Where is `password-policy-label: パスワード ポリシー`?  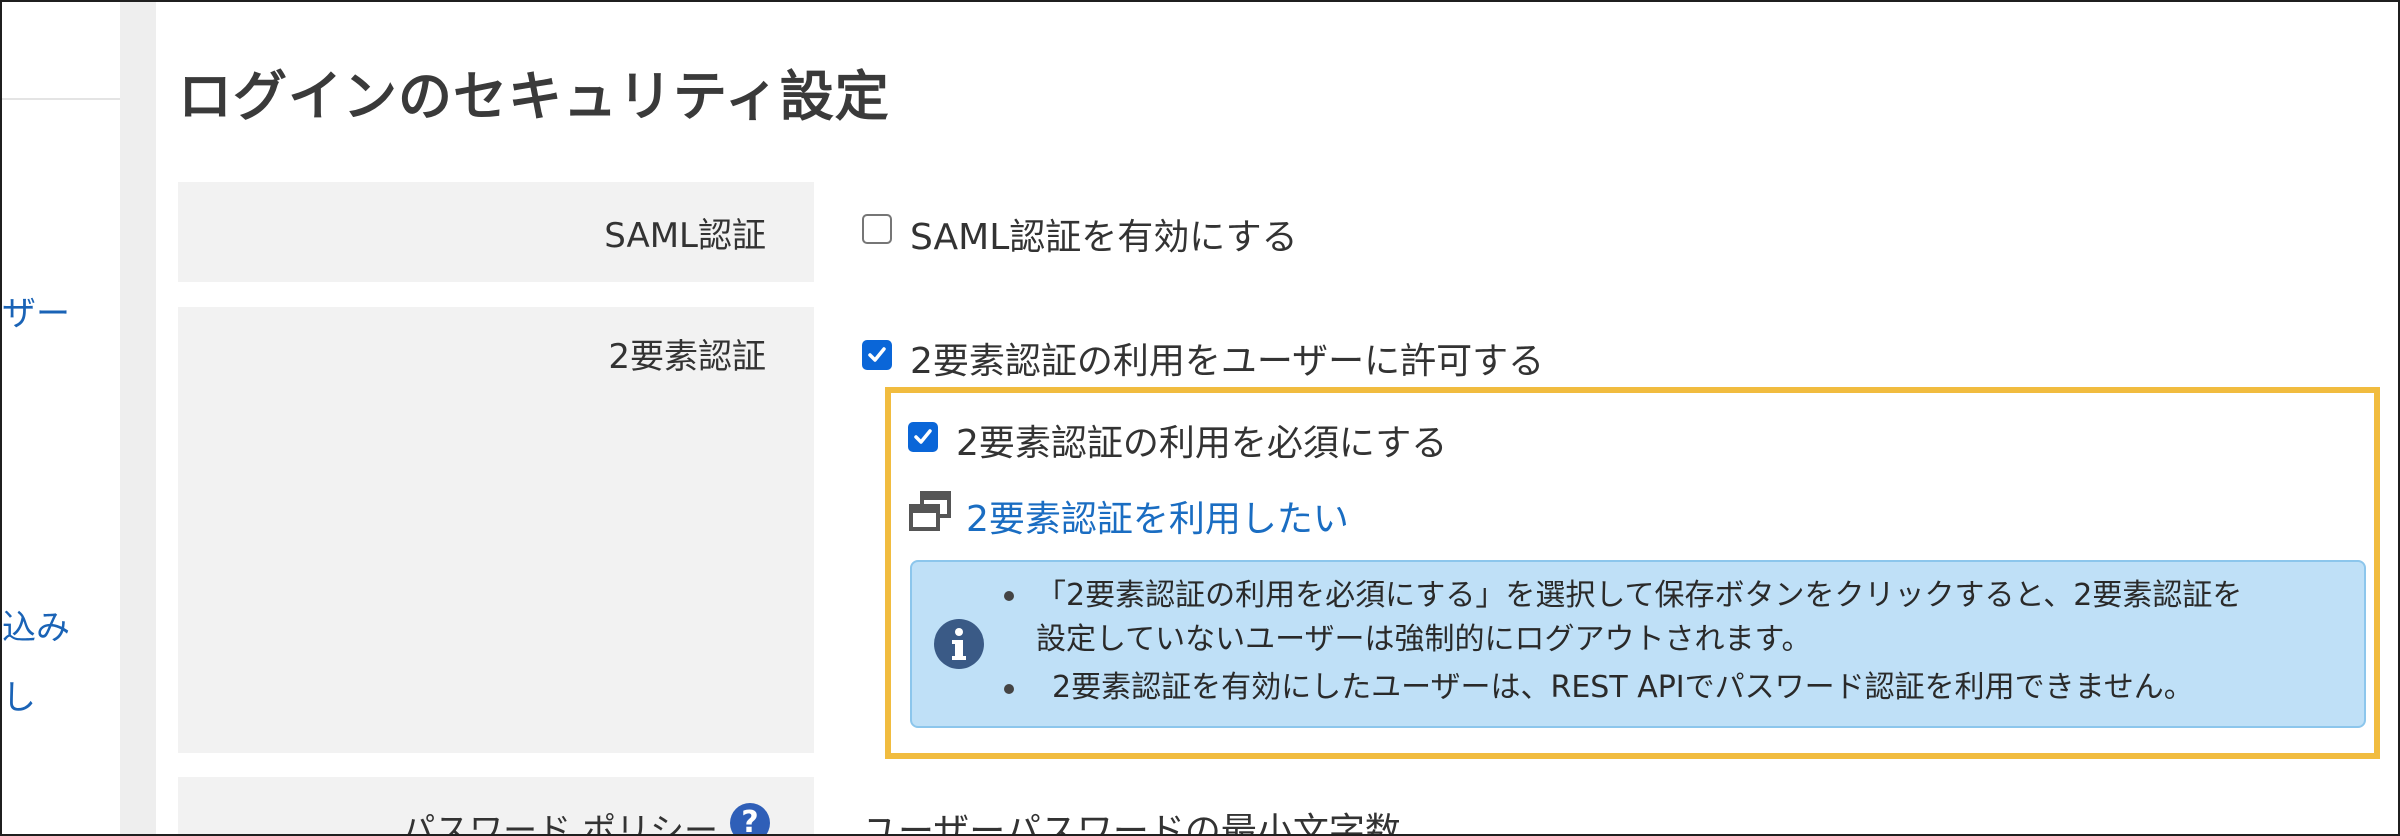
password-policy-label: パスワード ポリシー is located at coordinates (559, 823).